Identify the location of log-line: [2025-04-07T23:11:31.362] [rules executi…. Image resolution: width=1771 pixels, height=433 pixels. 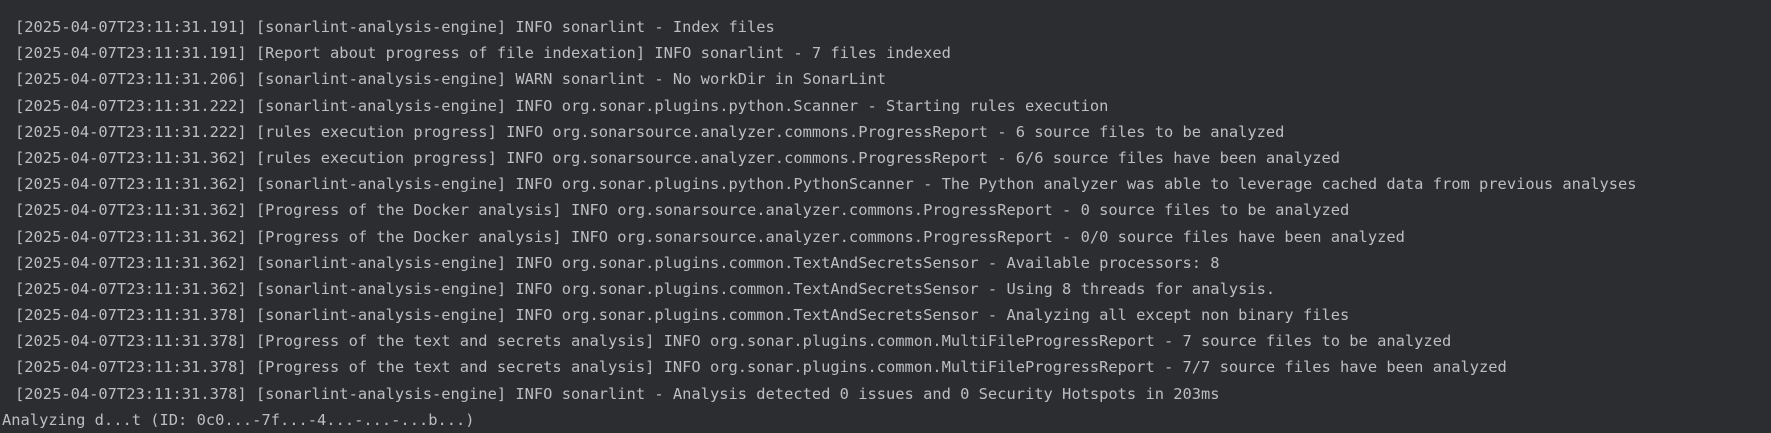
(678, 157).